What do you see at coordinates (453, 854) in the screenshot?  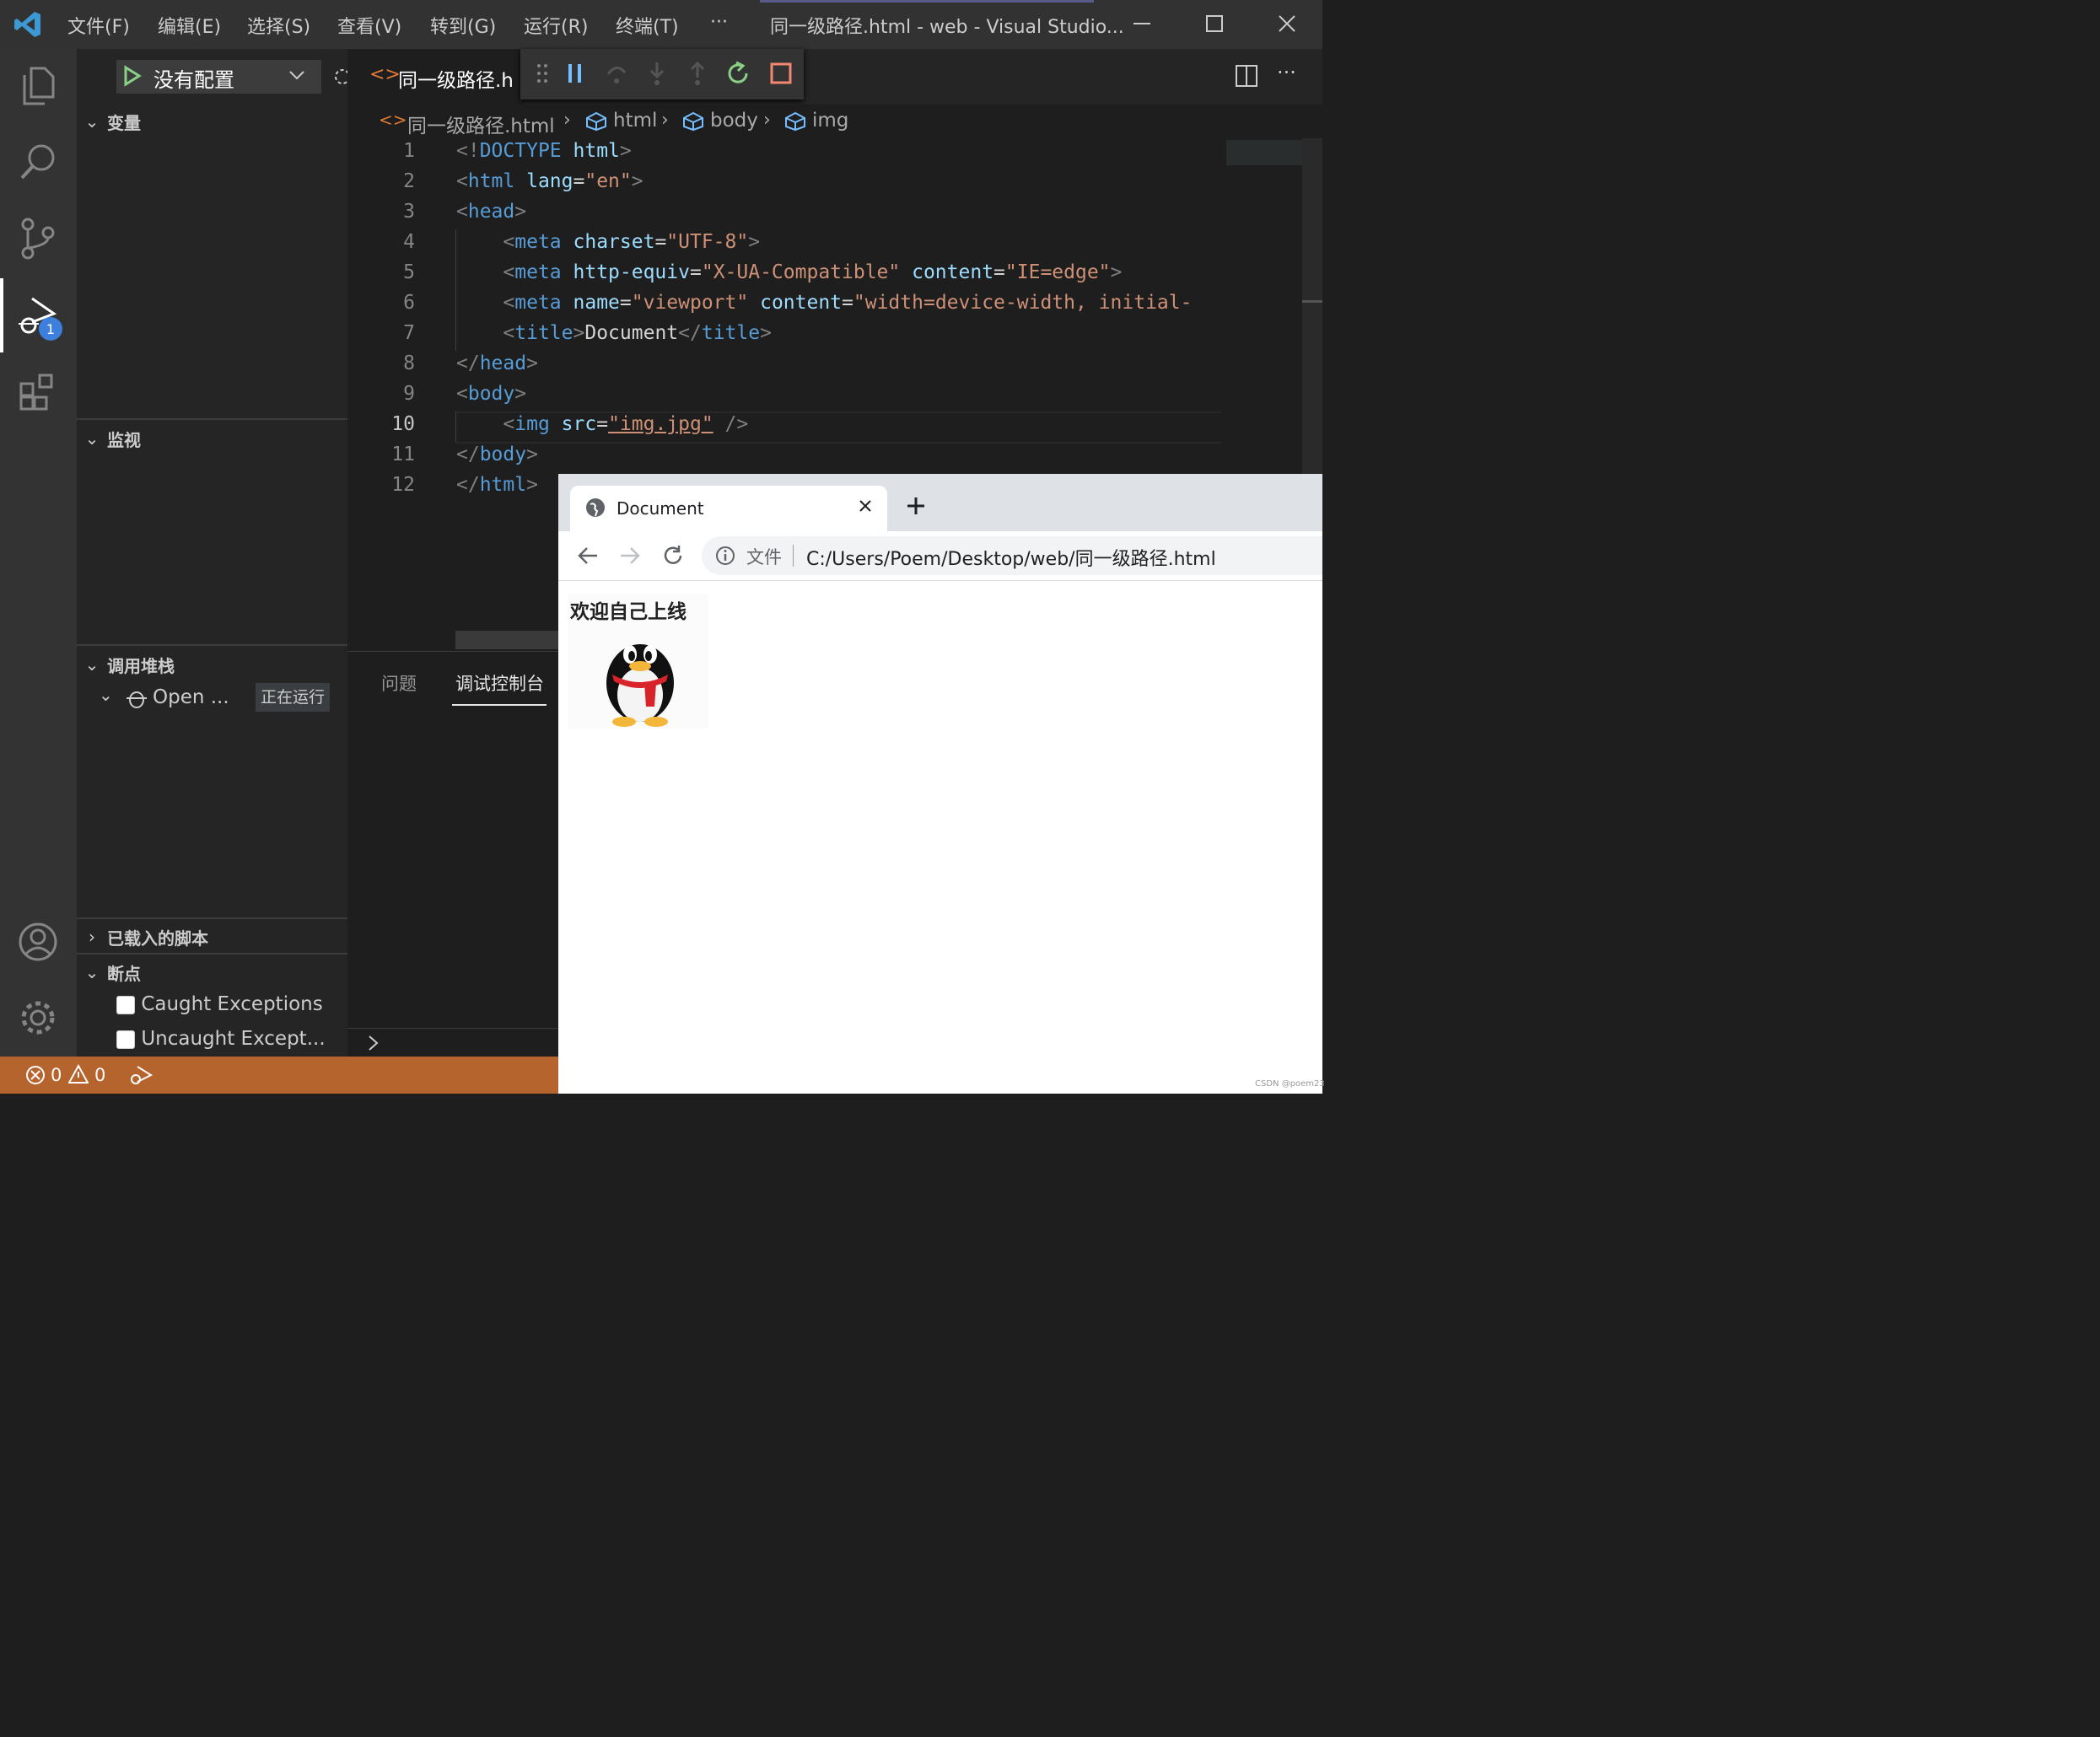 I see `panel: 问题 调试控制台` at bounding box center [453, 854].